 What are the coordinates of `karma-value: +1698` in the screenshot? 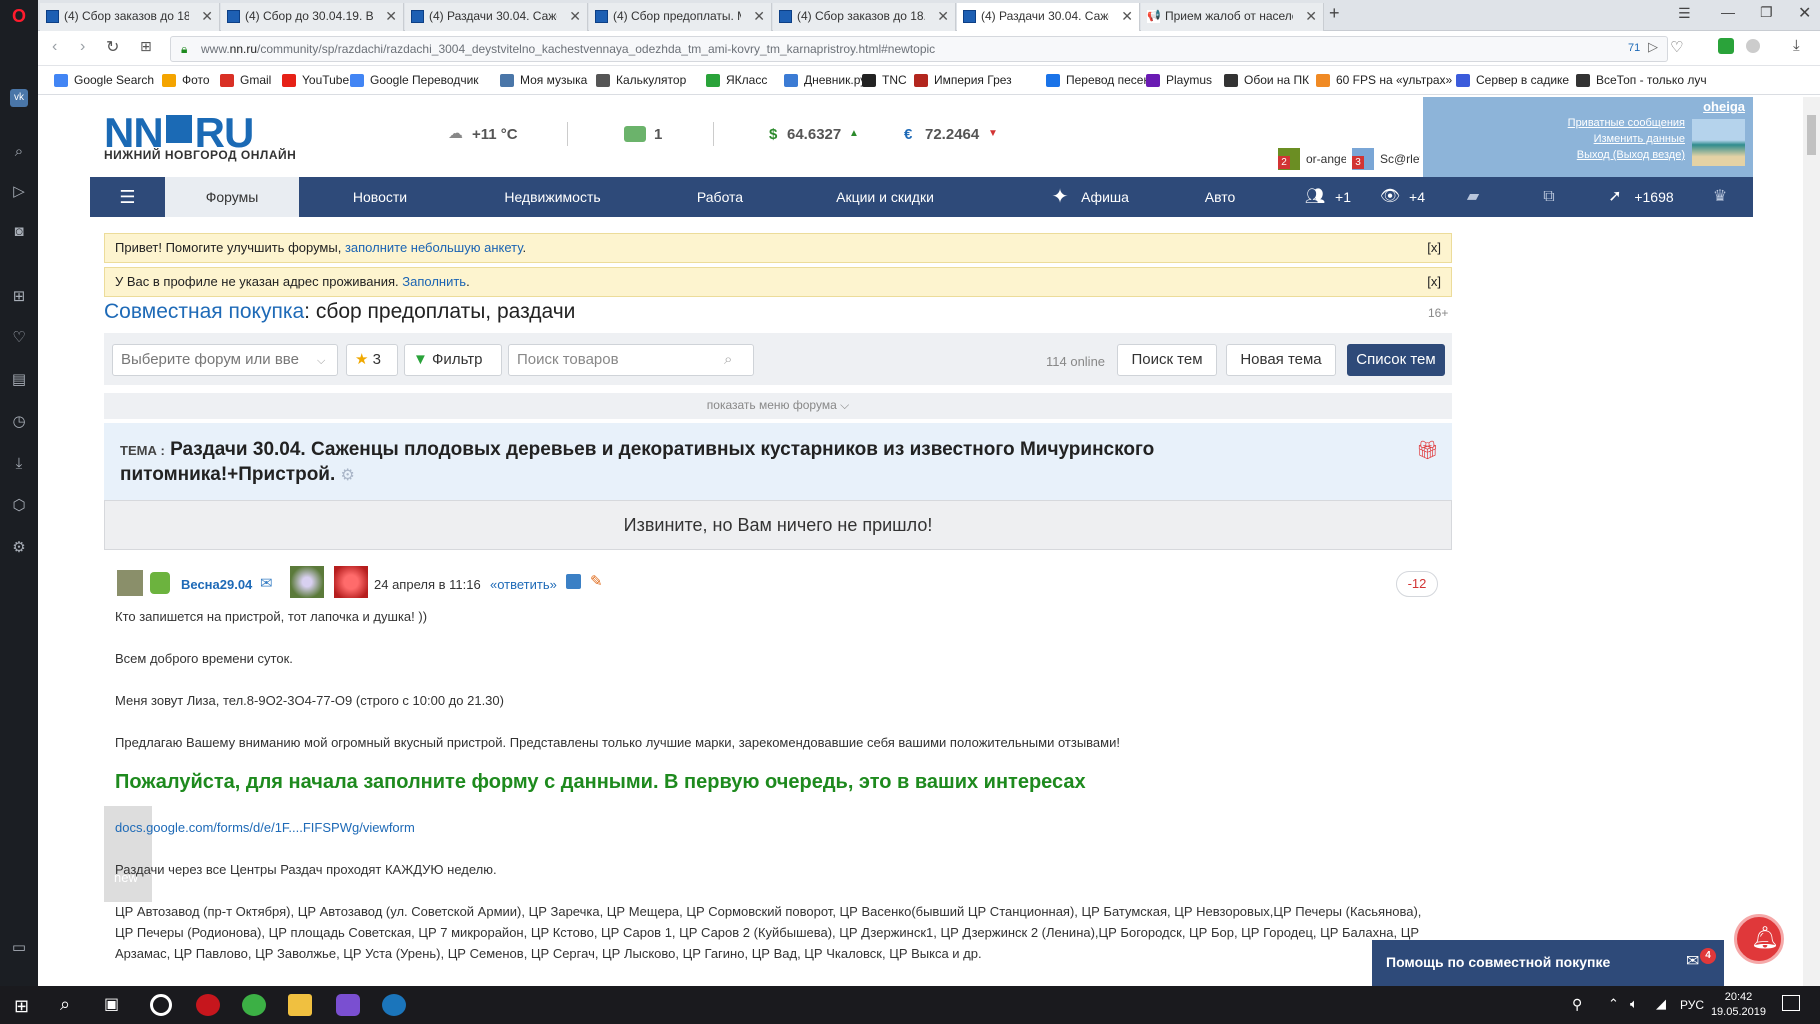 It's located at (1654, 197).